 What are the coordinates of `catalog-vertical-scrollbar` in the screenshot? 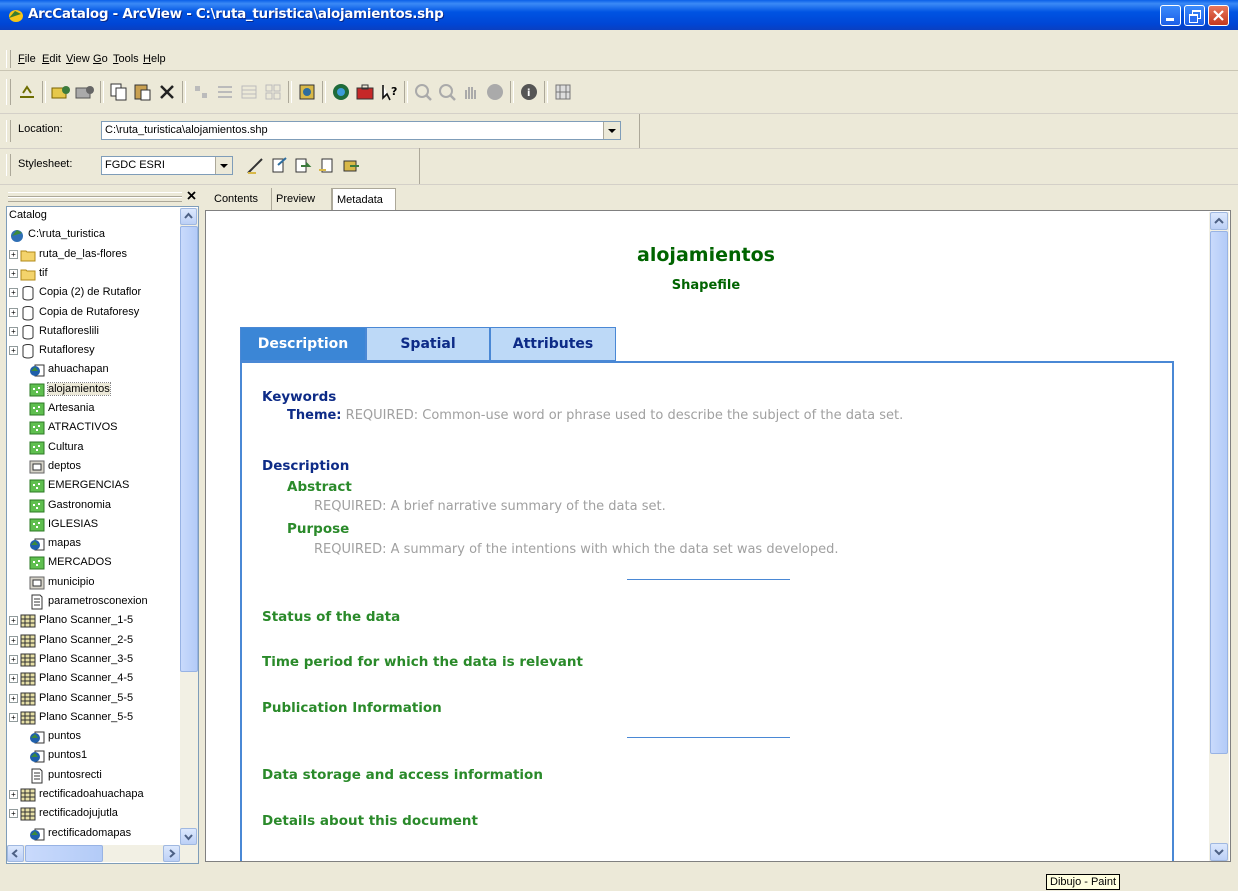 It's located at (189, 535).